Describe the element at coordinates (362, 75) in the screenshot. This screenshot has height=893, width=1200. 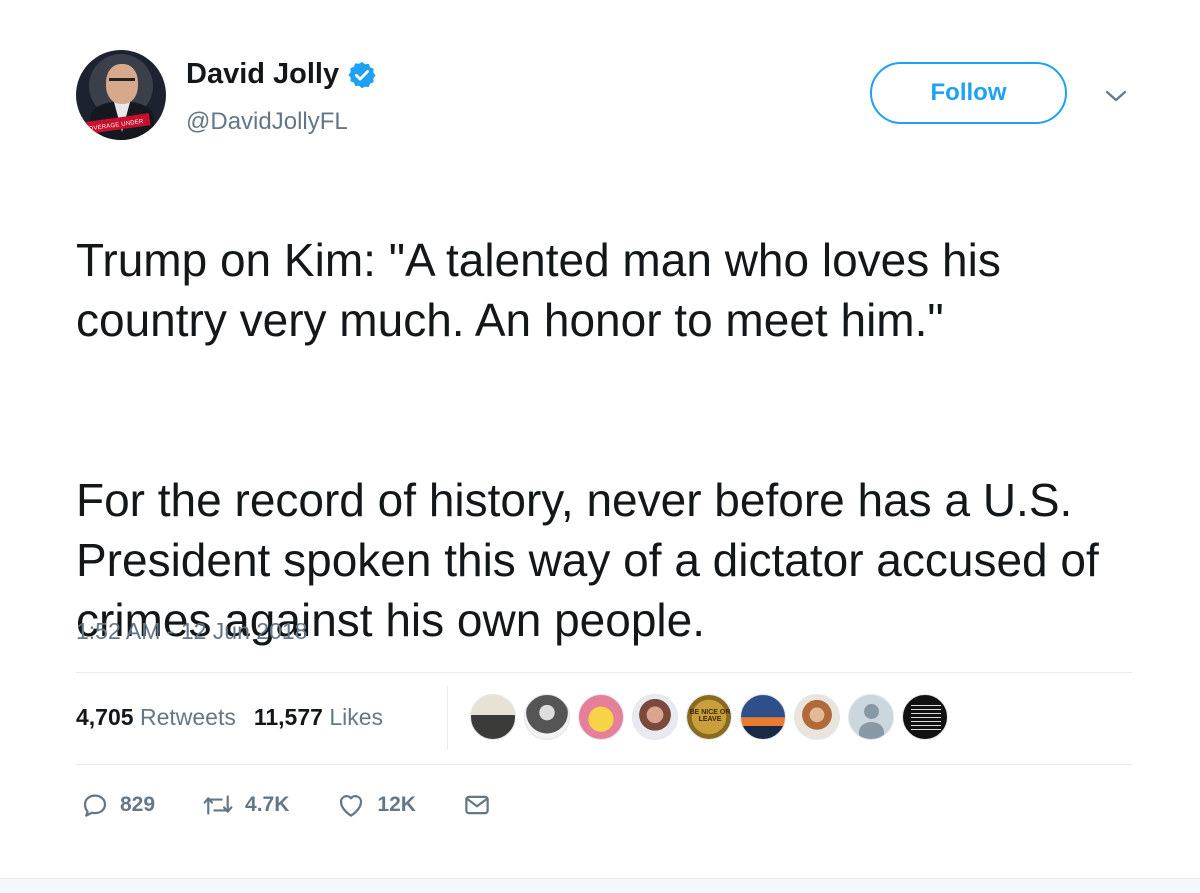
I see `verified-badge-icon` at that location.